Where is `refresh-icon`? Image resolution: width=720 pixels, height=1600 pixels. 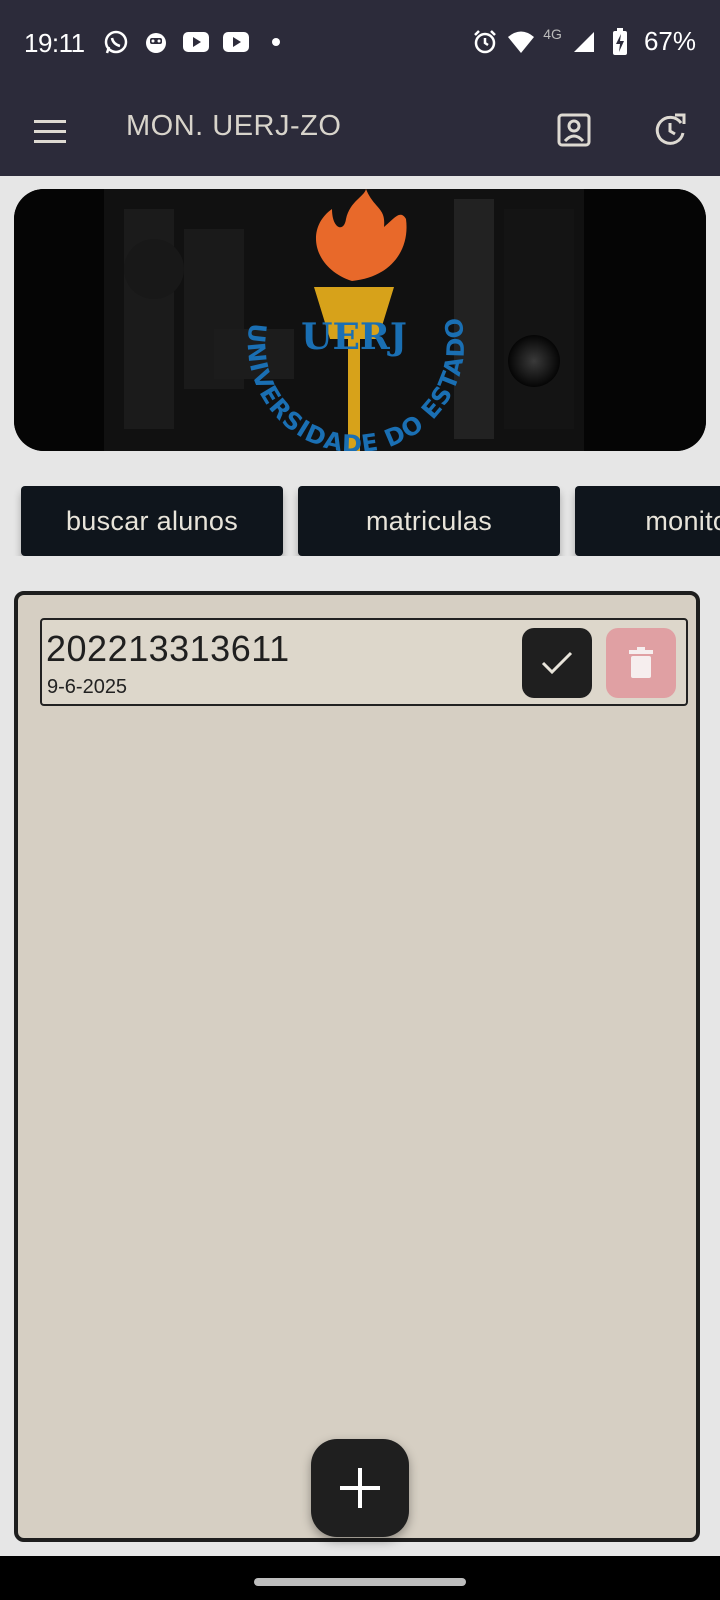
refresh-icon is located at coordinates (670, 129).